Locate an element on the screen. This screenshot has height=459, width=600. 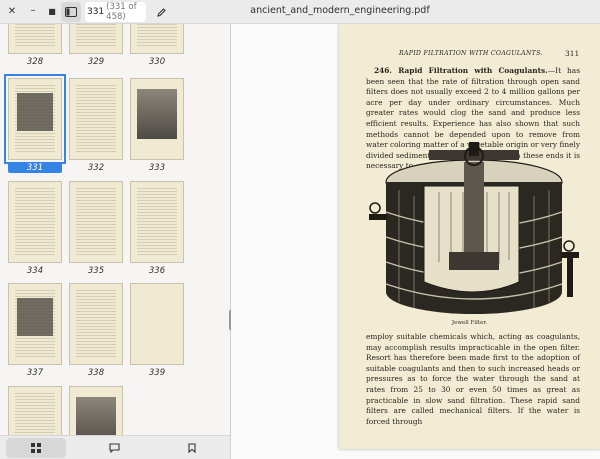
tab-annotations is located at coordinates (114, 448).